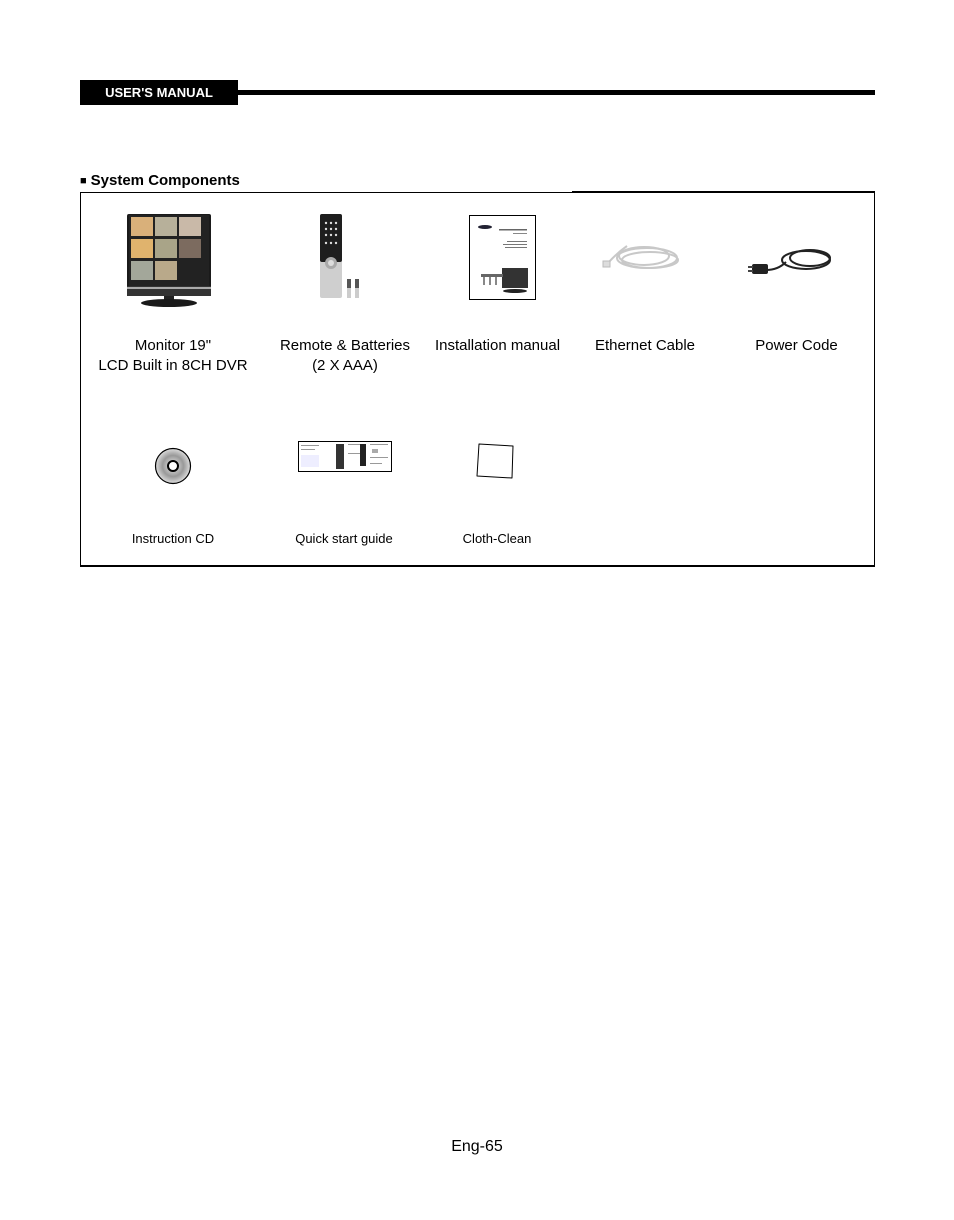 The height and width of the screenshot is (1220, 954). What do you see at coordinates (169, 260) in the screenshot?
I see `monitor-icon` at bounding box center [169, 260].